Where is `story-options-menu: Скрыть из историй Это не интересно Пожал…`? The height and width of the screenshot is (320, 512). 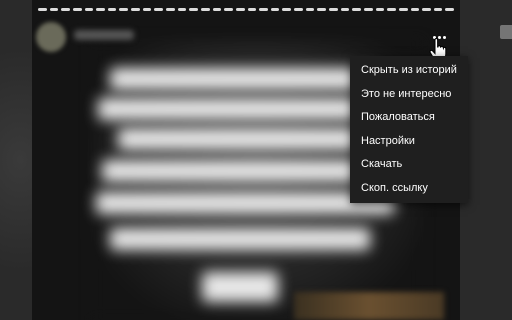
story-options-menu: Скрыть из историй Это не интересно Пожал… is located at coordinates (409, 129).